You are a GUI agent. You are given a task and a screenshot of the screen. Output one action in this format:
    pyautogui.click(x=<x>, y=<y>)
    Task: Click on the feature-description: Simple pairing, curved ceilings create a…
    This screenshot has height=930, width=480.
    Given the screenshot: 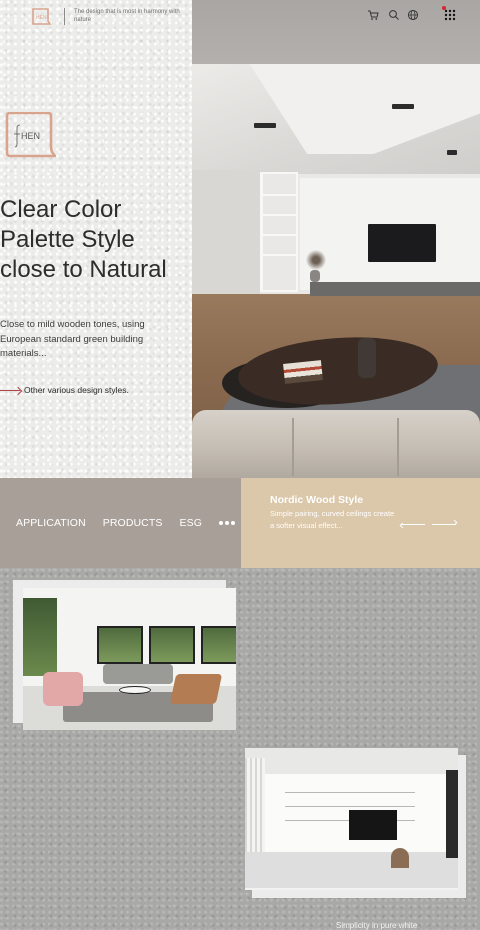 What is the action you would take?
    pyautogui.click(x=332, y=519)
    